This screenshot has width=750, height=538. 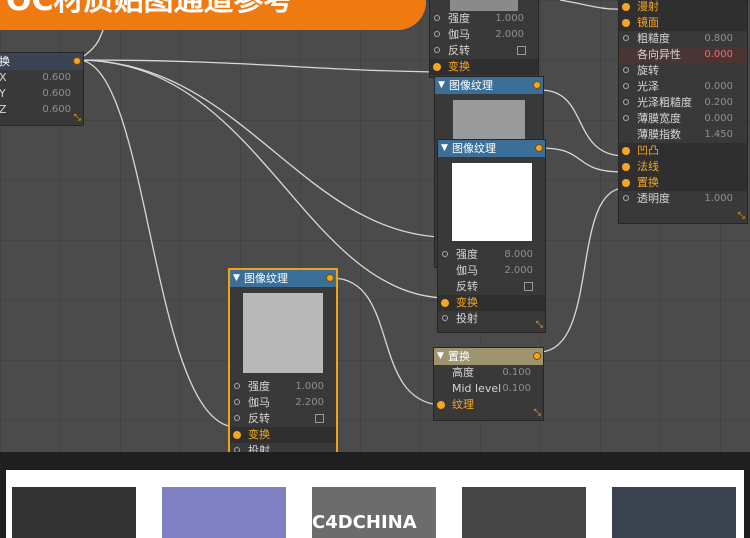 I want to click on image-texture-header-mid1: ▼ 图像纹理, so click(x=489, y=85).